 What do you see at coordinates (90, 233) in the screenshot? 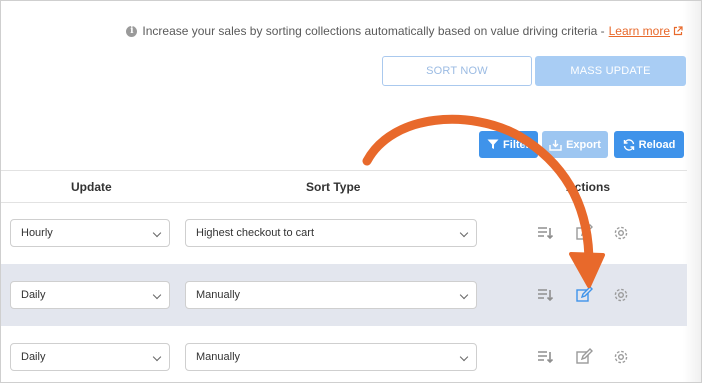
I see `update-select: Hourly` at bounding box center [90, 233].